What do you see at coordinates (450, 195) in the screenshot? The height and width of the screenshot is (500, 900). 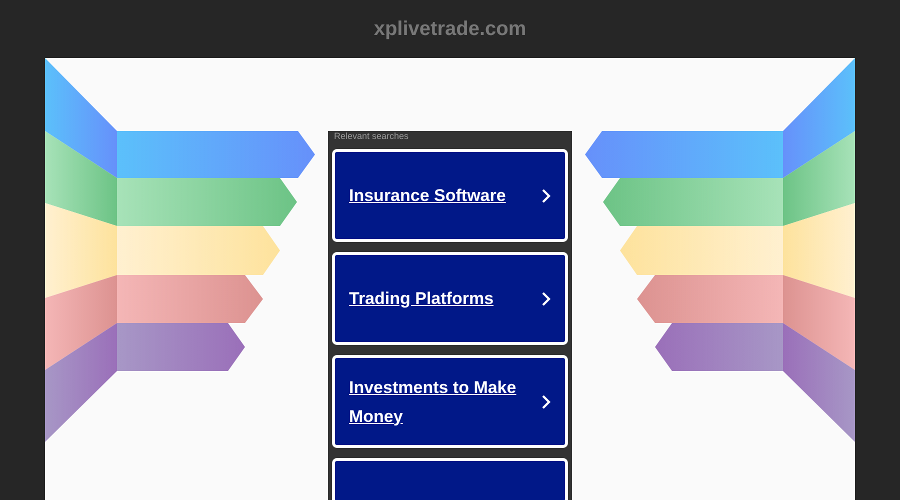 I see `search-link: Insurance Software` at bounding box center [450, 195].